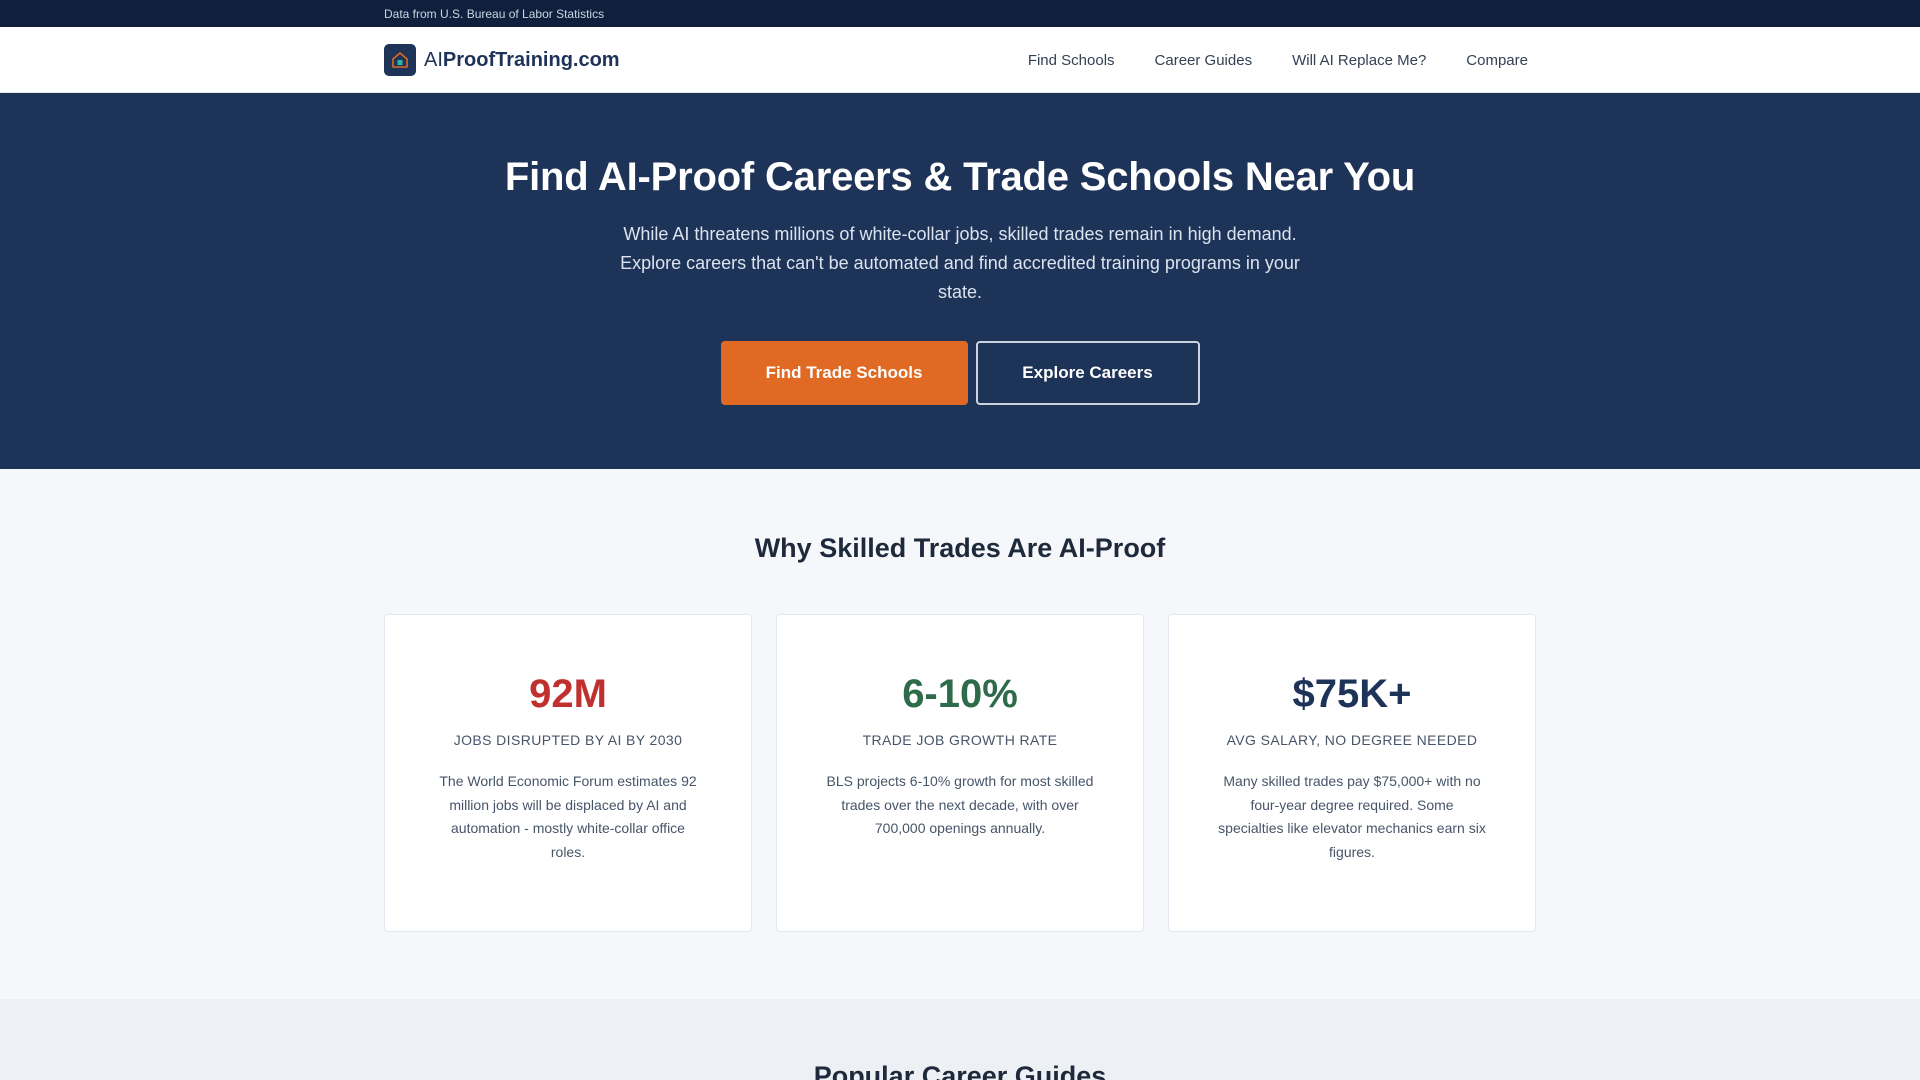 This screenshot has width=1920, height=1080. What do you see at coordinates (1352, 740) in the screenshot?
I see `stat-label: AVG SALARY, NO DEGREE NEEDED` at bounding box center [1352, 740].